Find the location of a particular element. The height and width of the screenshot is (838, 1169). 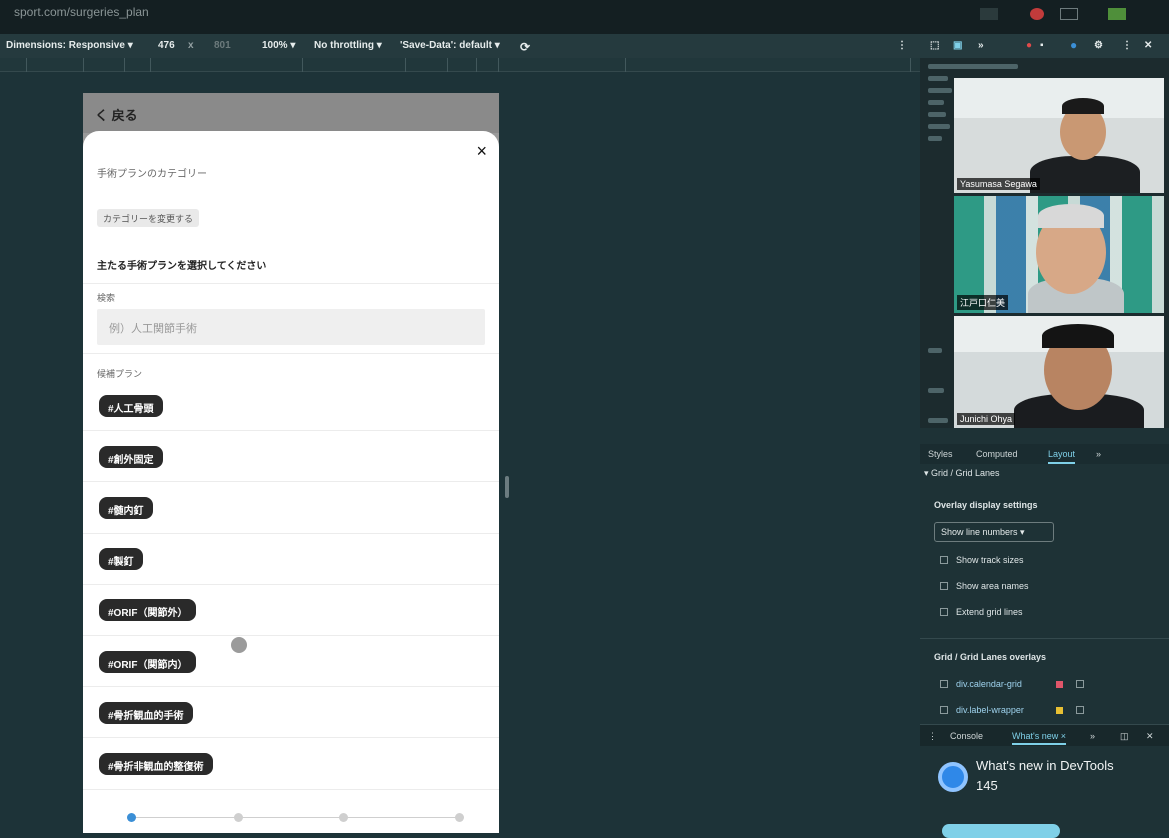

area-names-checkbox is located at coordinates (944, 586).